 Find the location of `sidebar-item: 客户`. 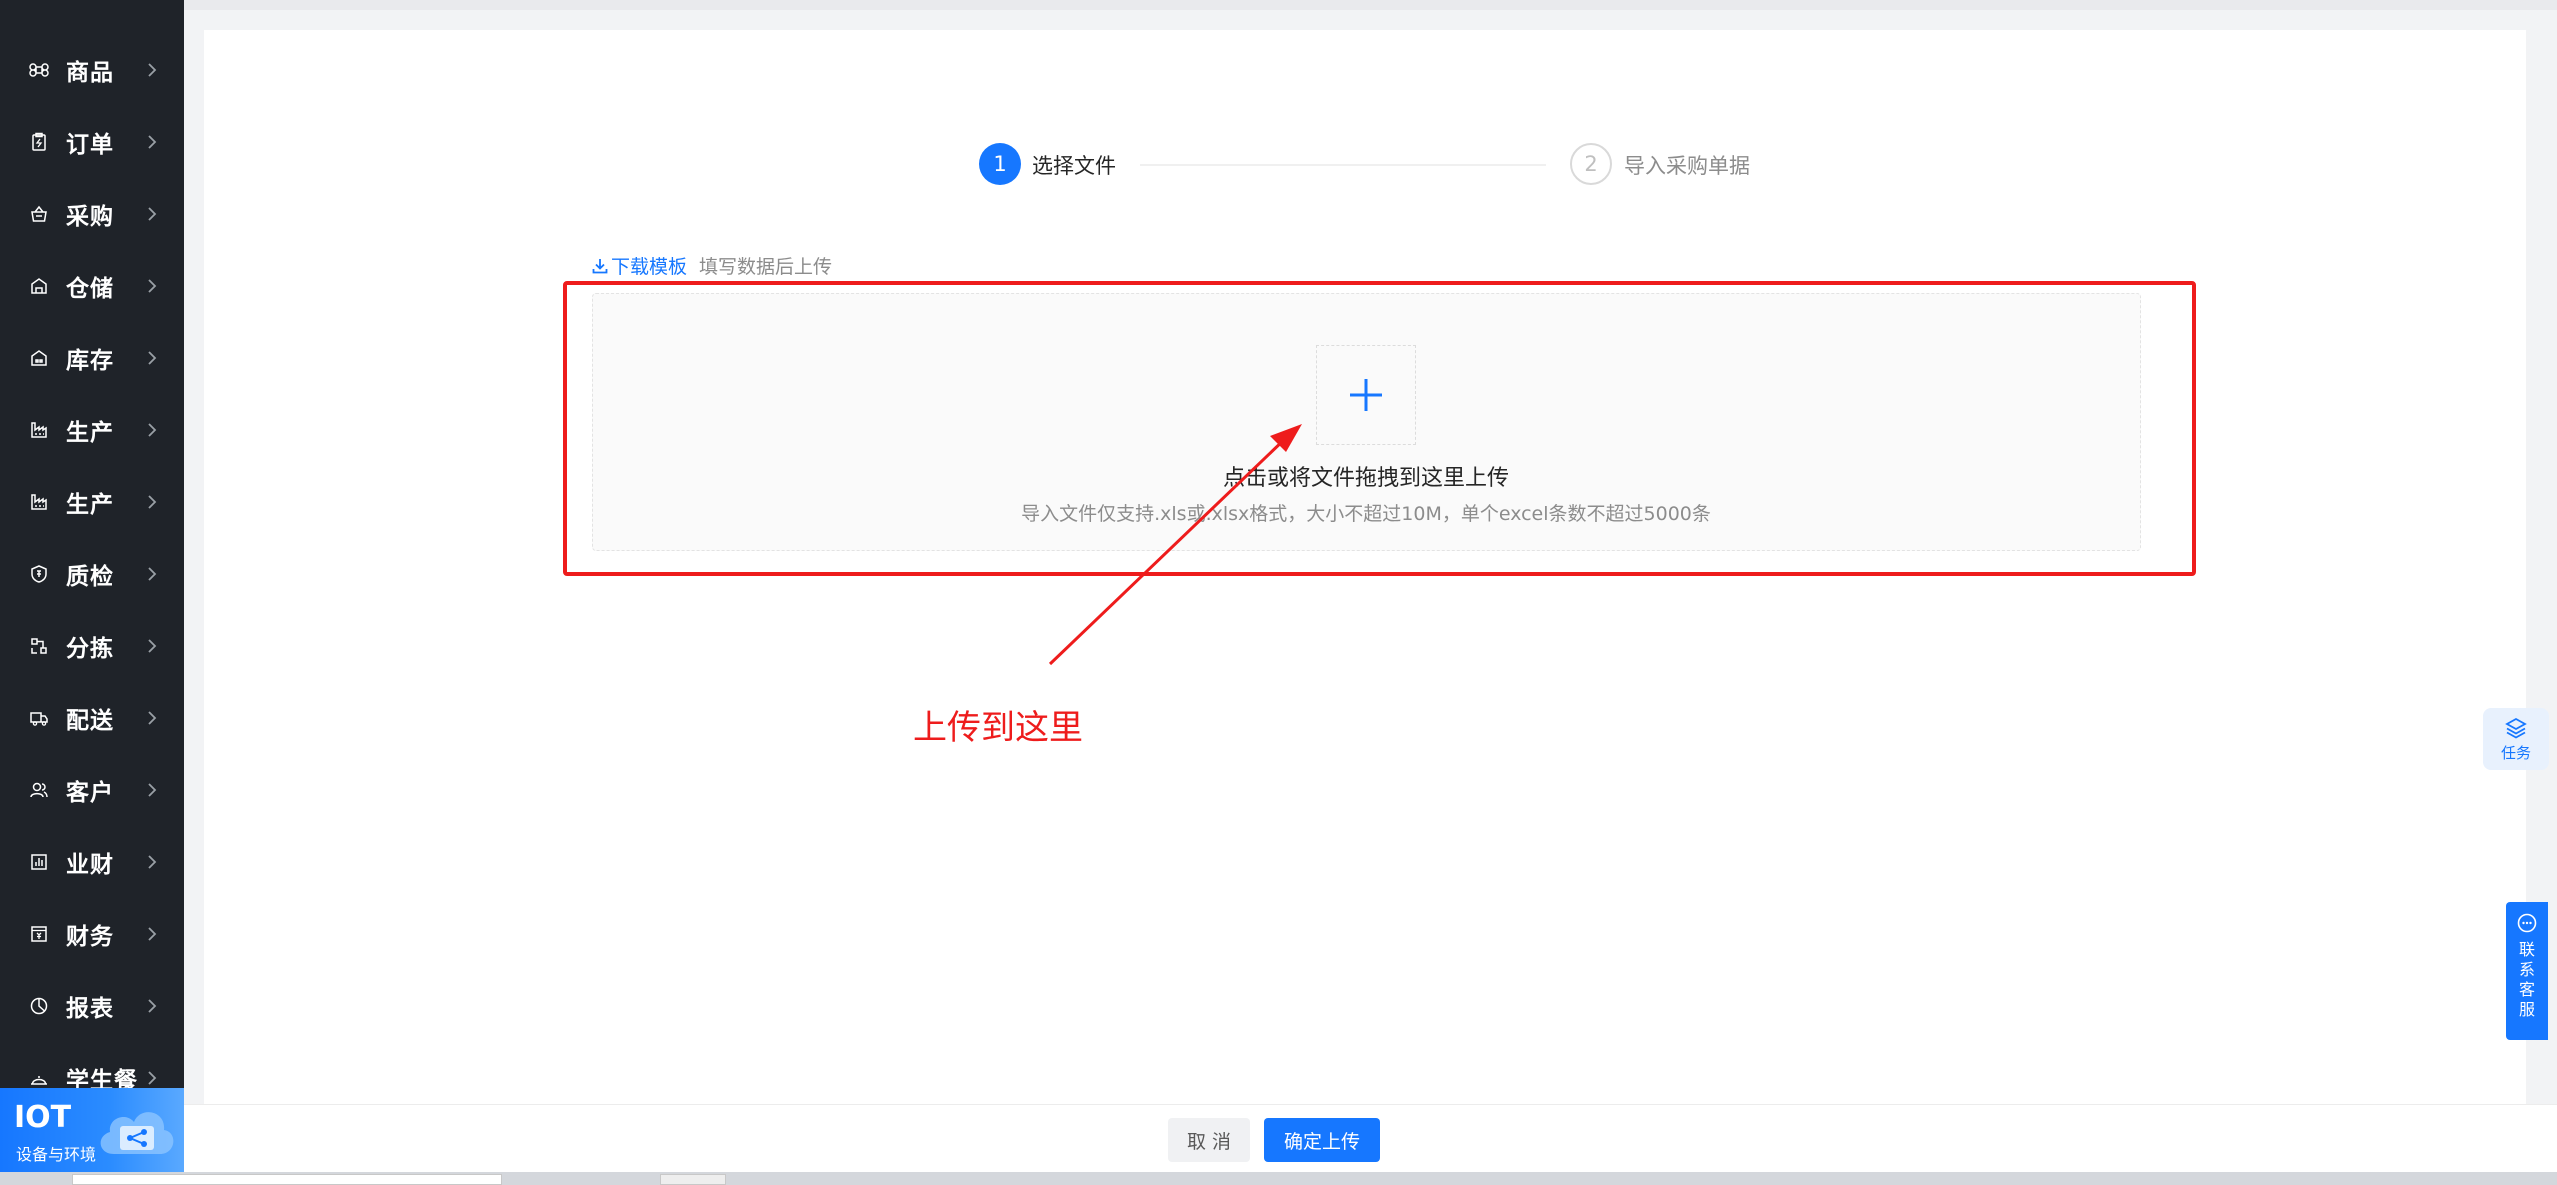

sidebar-item: 客户 is located at coordinates (92, 790).